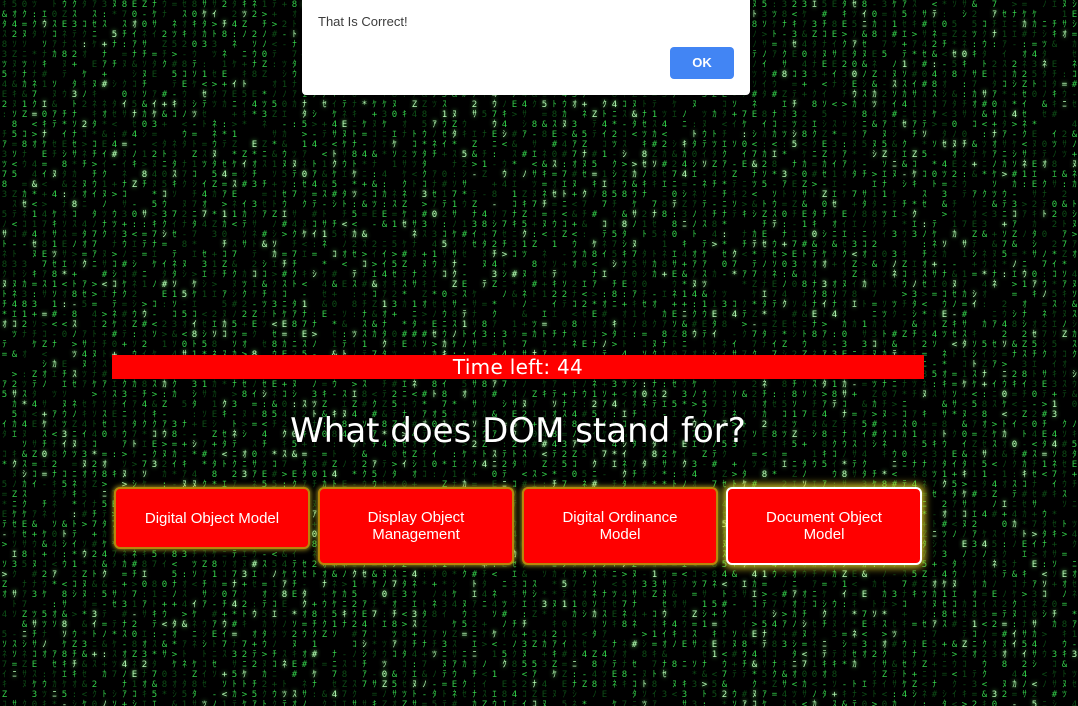 Image resolution: width=1078 pixels, height=706 pixels. I want to click on answer-button-3: Digital Ordinance Model, so click(620, 526).